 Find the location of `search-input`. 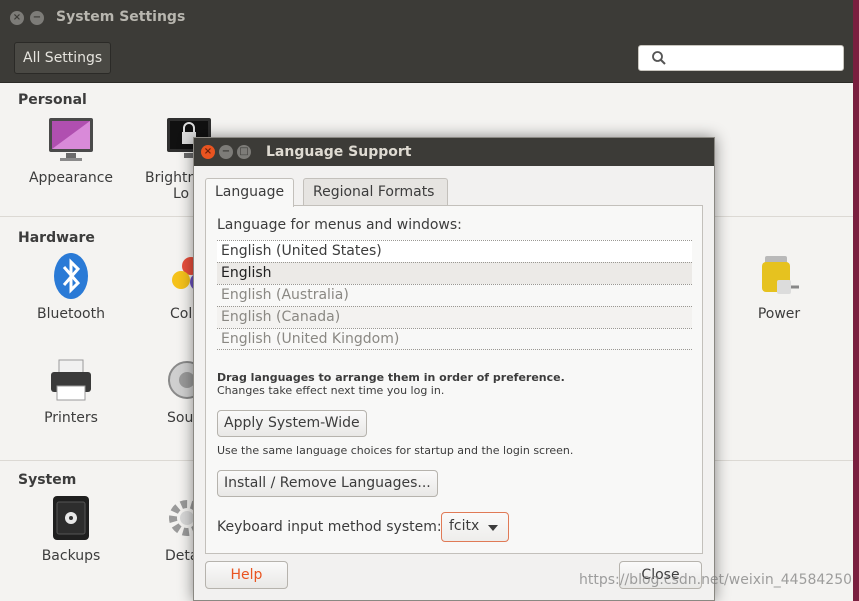

search-input is located at coordinates (741, 58).